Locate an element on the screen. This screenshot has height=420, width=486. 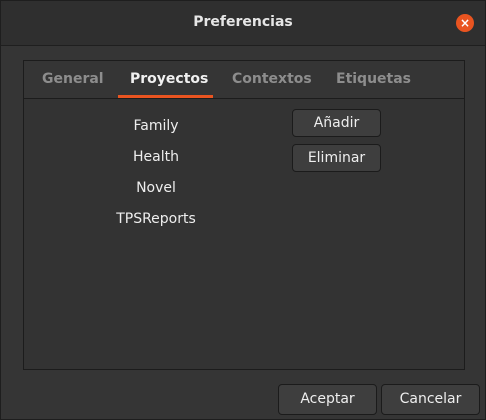
titlebar: Preferencias × is located at coordinates (243, 23).